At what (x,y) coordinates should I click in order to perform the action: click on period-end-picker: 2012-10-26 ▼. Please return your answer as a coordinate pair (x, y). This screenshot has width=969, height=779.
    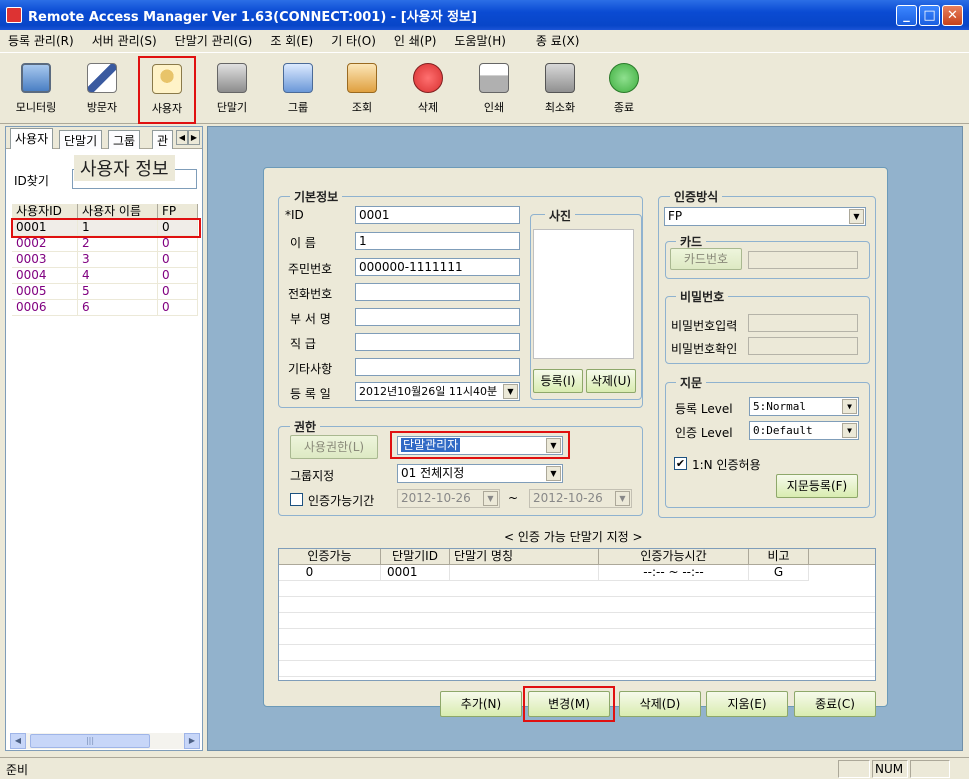
    Looking at the image, I should click on (580, 498).